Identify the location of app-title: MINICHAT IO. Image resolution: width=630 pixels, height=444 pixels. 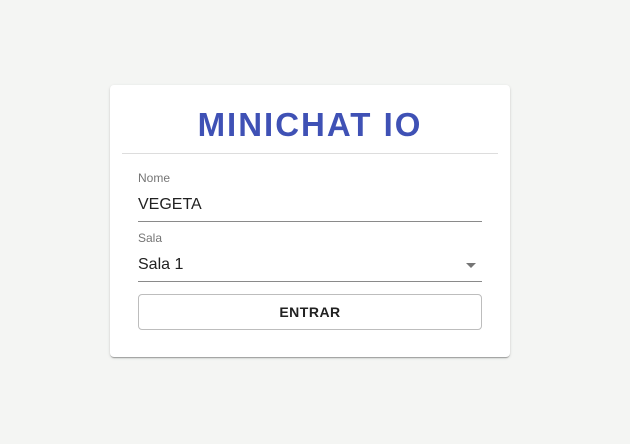
(310, 124).